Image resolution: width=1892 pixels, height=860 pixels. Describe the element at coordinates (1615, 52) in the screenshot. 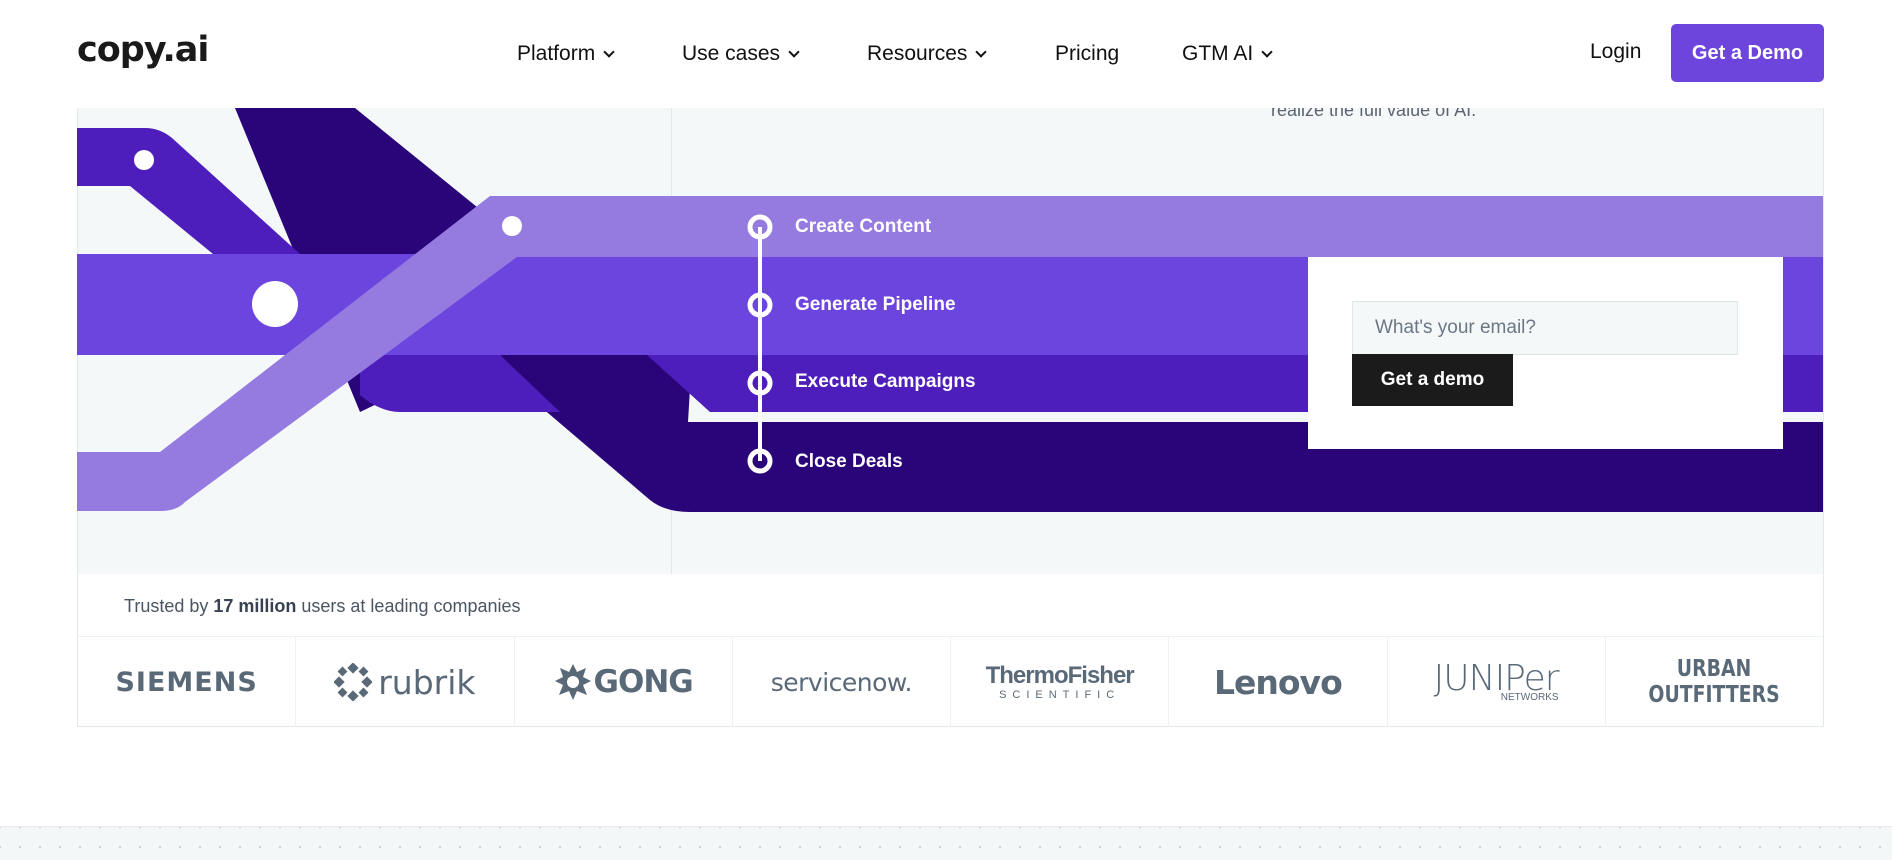

I see `login-link: Login` at that location.